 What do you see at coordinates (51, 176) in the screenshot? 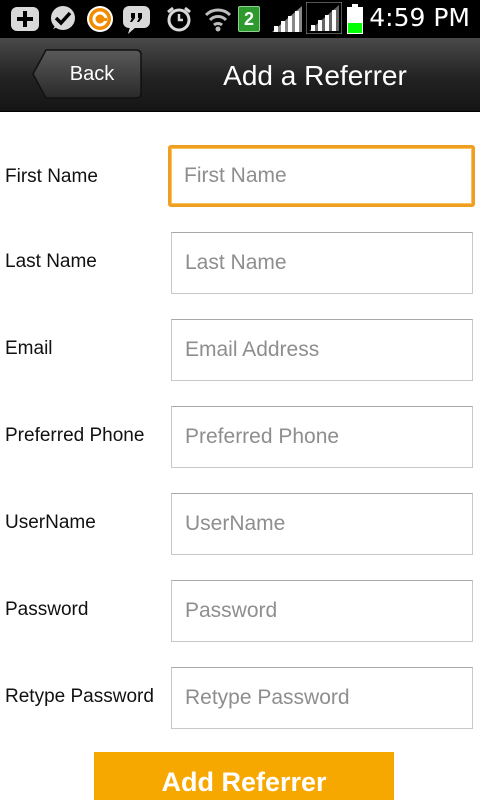
I see `first-name-label: First Name` at bounding box center [51, 176].